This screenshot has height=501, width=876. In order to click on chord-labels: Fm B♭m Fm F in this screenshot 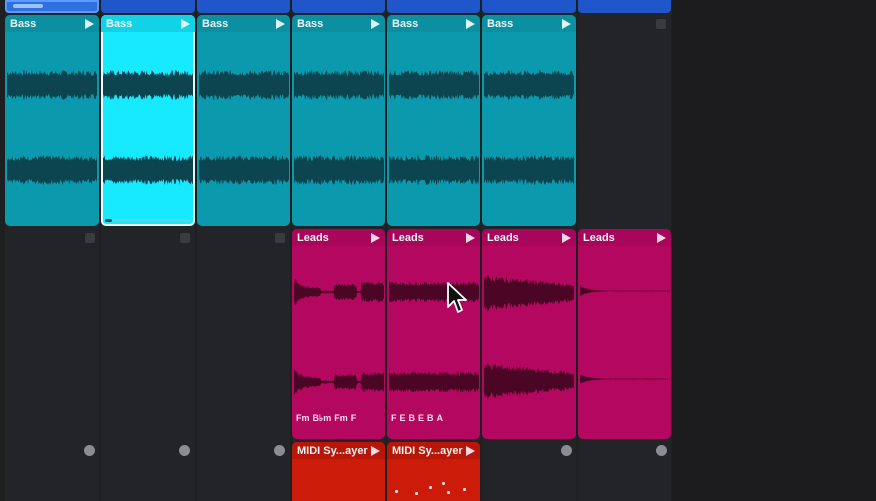, I will do `click(339, 419)`.